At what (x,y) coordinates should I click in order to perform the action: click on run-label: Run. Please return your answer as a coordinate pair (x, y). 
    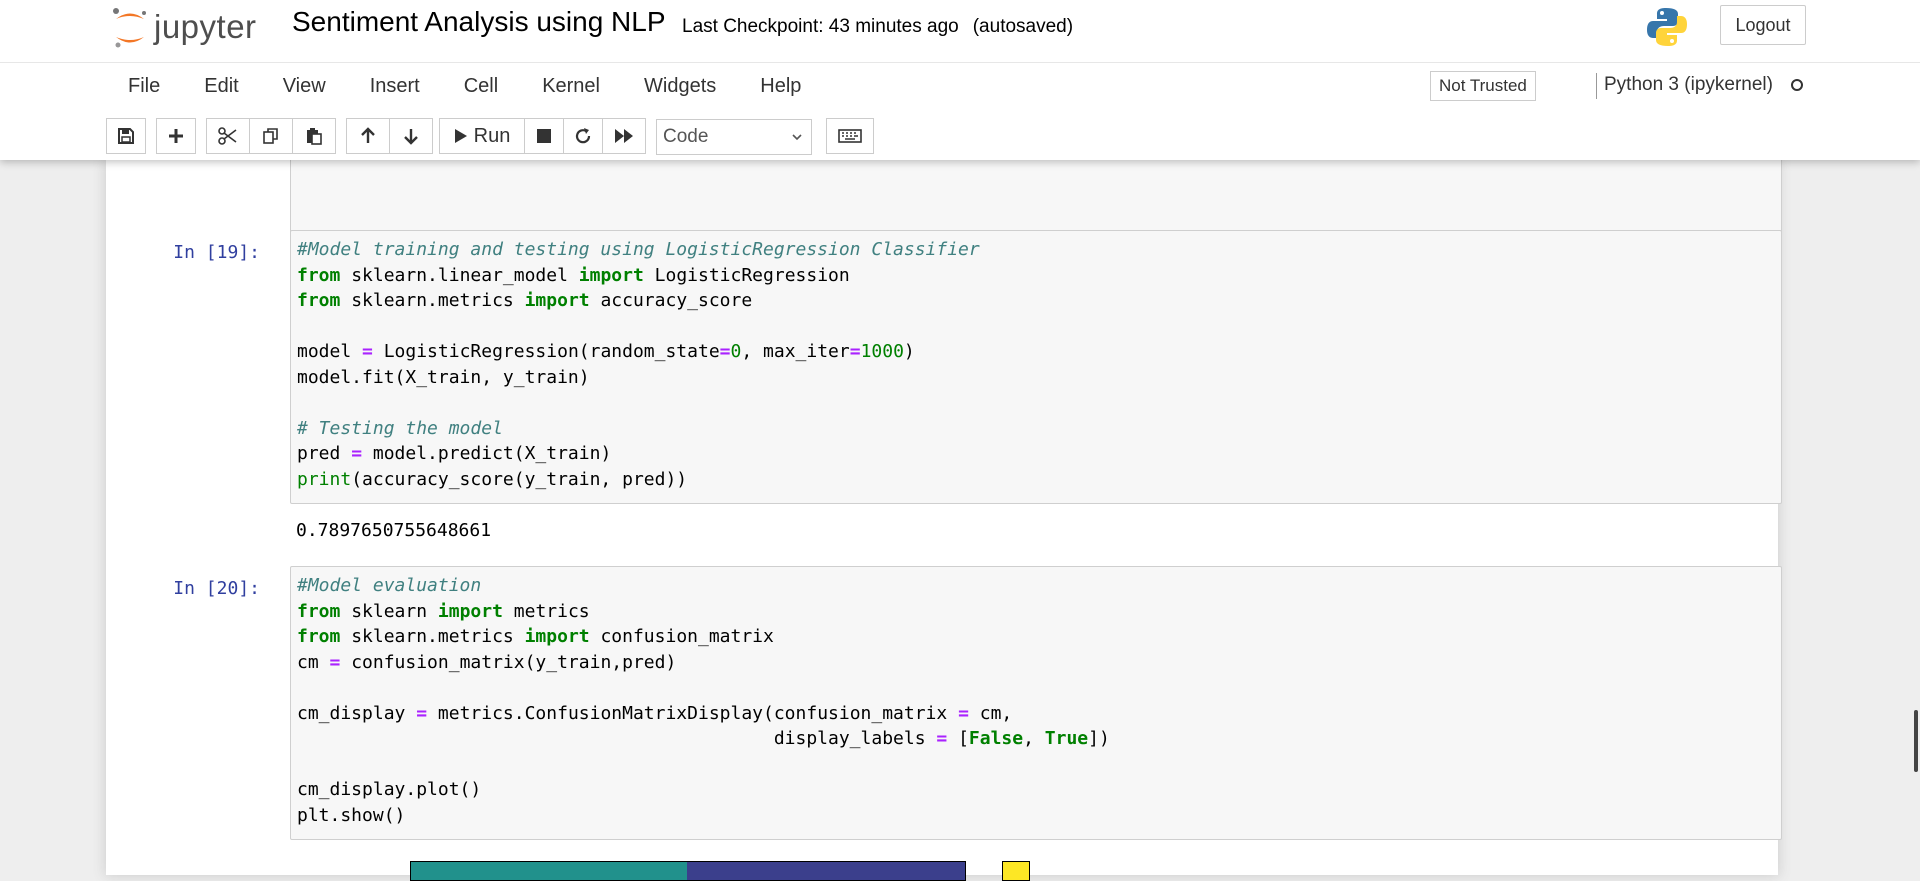
    Looking at the image, I should click on (492, 135).